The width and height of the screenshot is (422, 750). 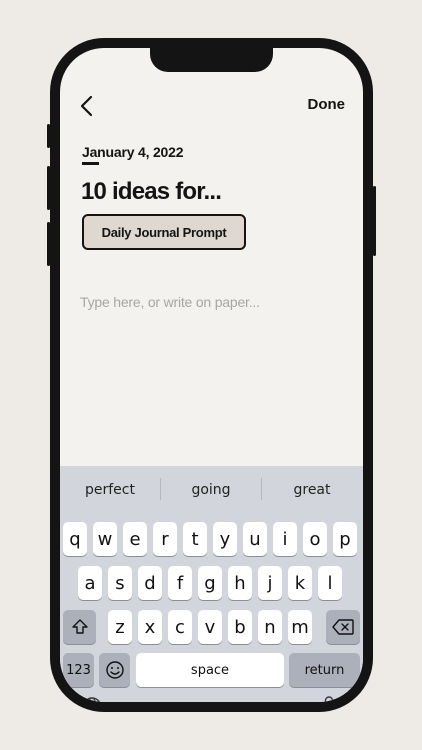 What do you see at coordinates (75, 539) in the screenshot?
I see `key-q: q` at bounding box center [75, 539].